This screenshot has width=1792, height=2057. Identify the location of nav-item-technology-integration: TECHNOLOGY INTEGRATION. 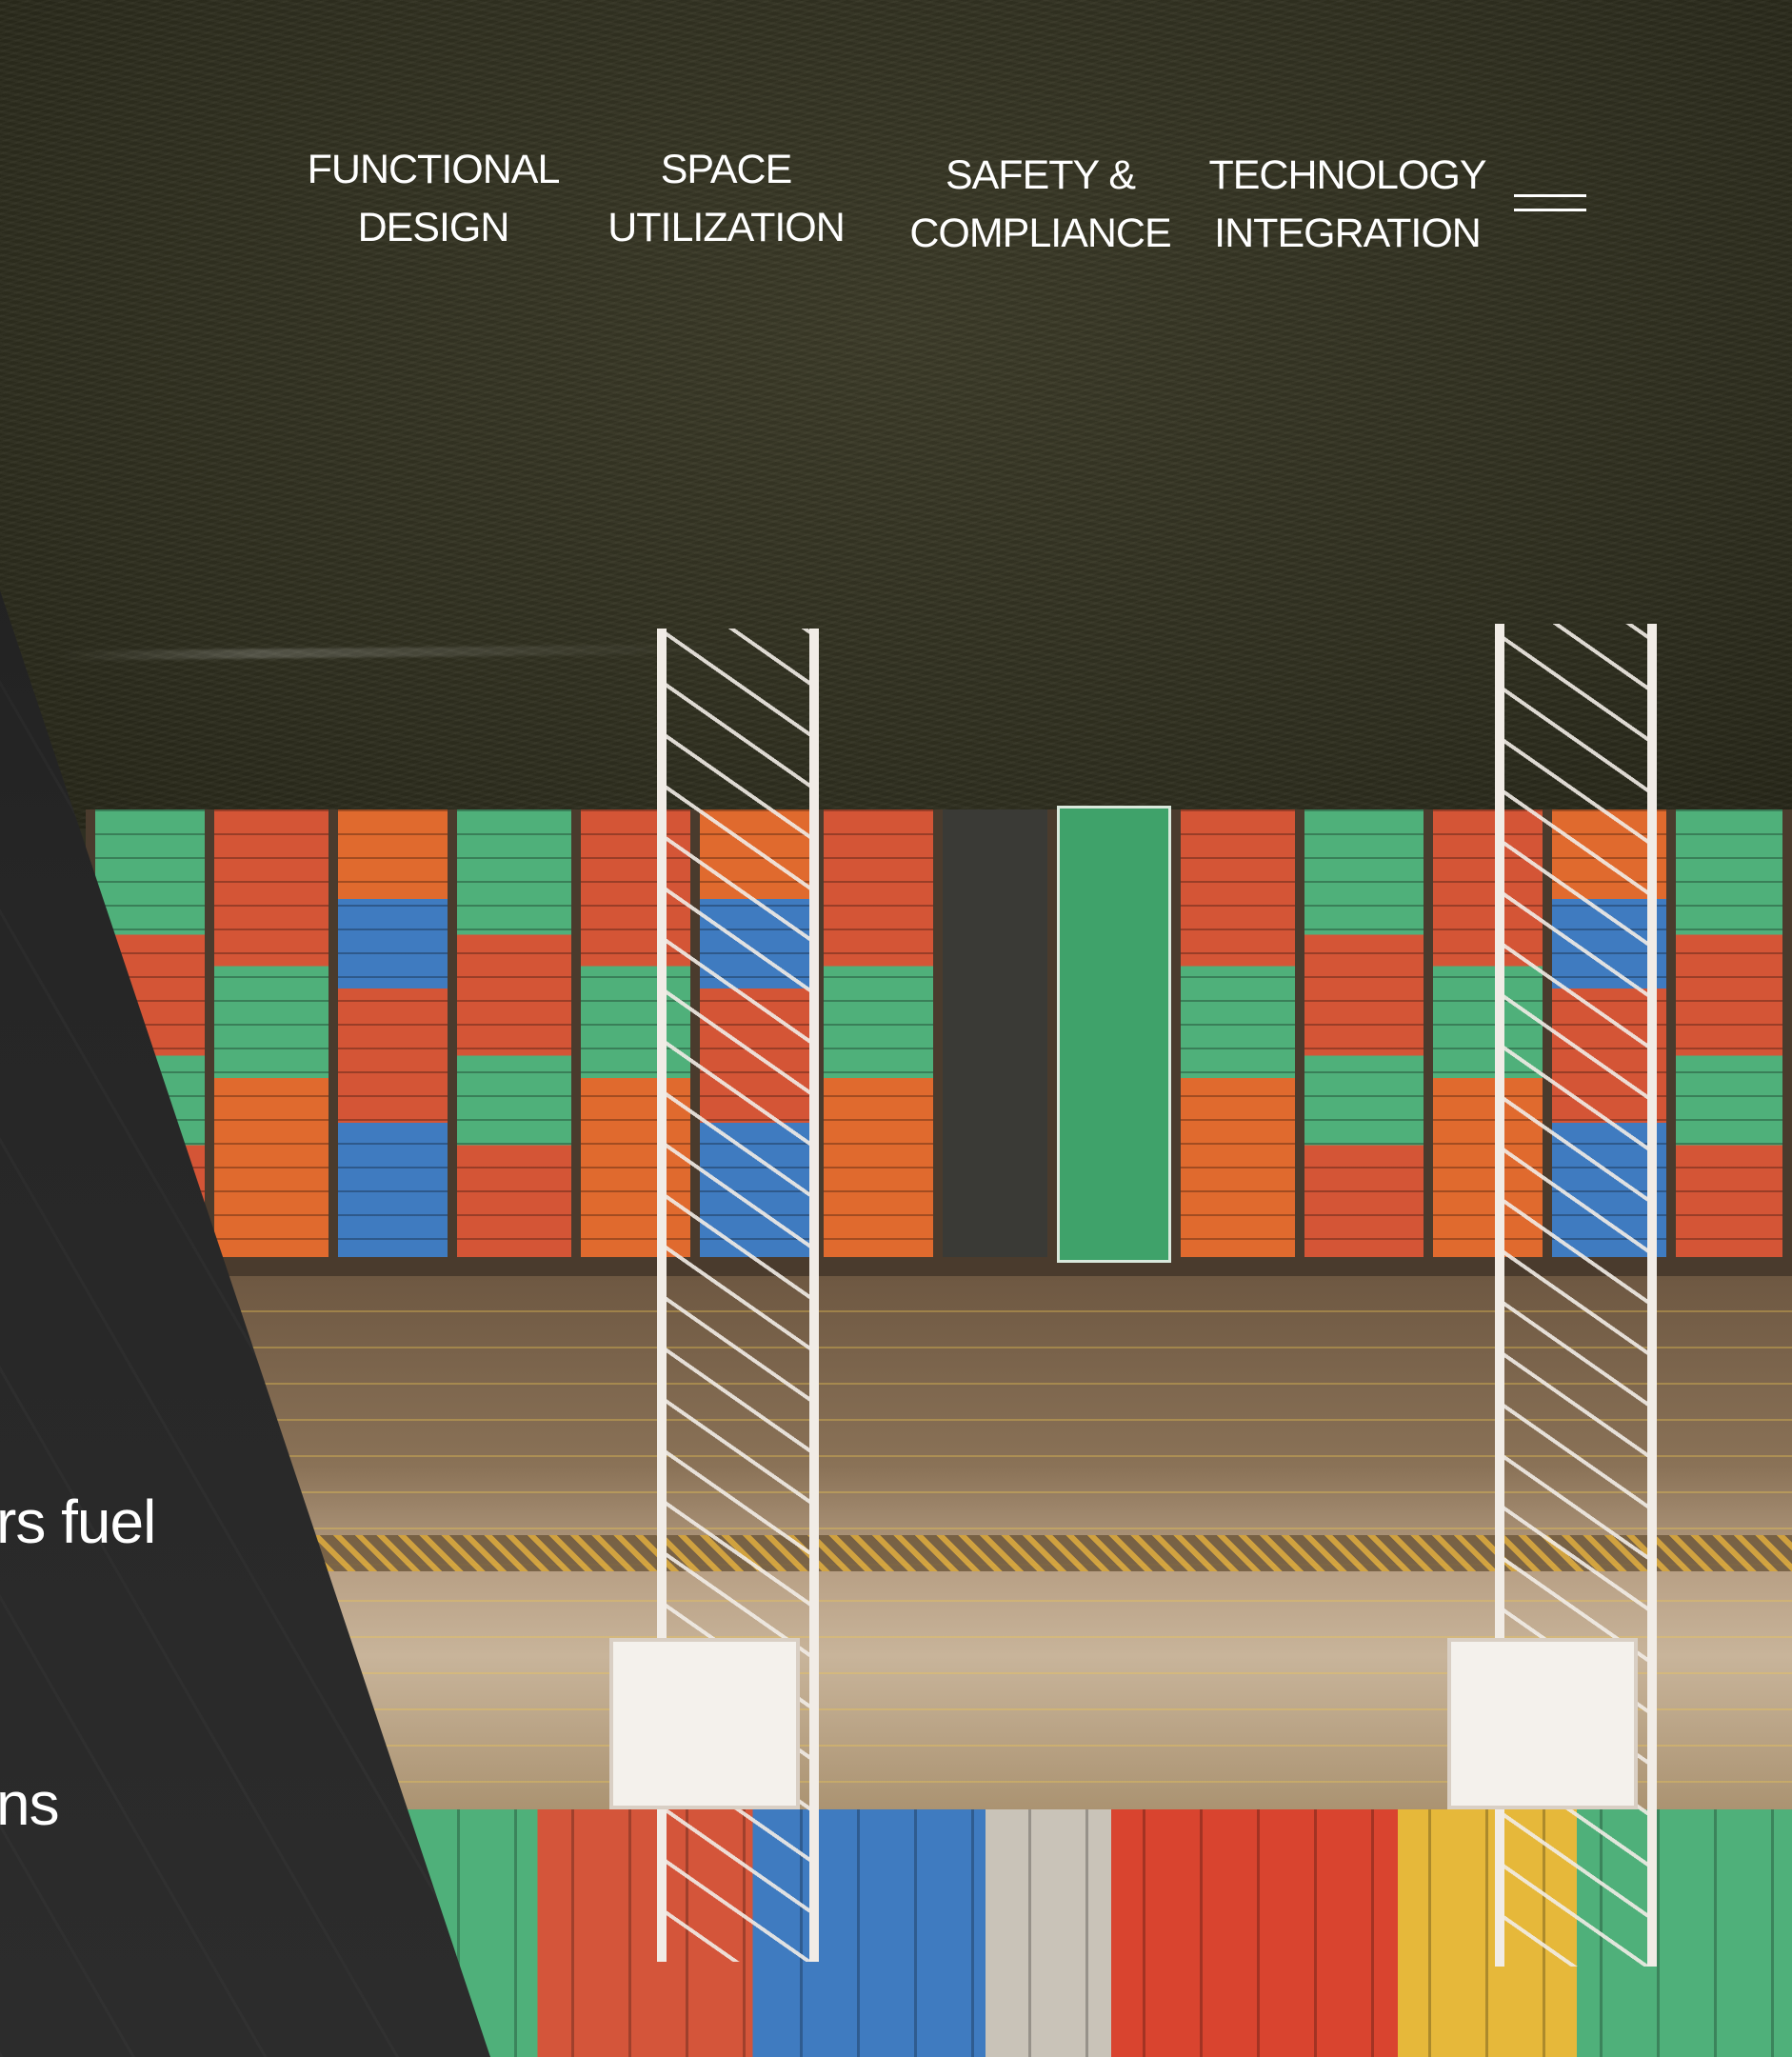
(1347, 205).